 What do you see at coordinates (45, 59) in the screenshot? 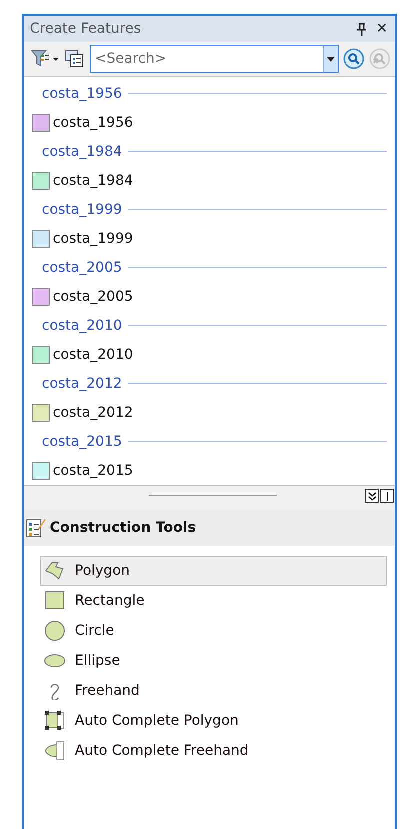
I see `filter-dropdown-icon` at bounding box center [45, 59].